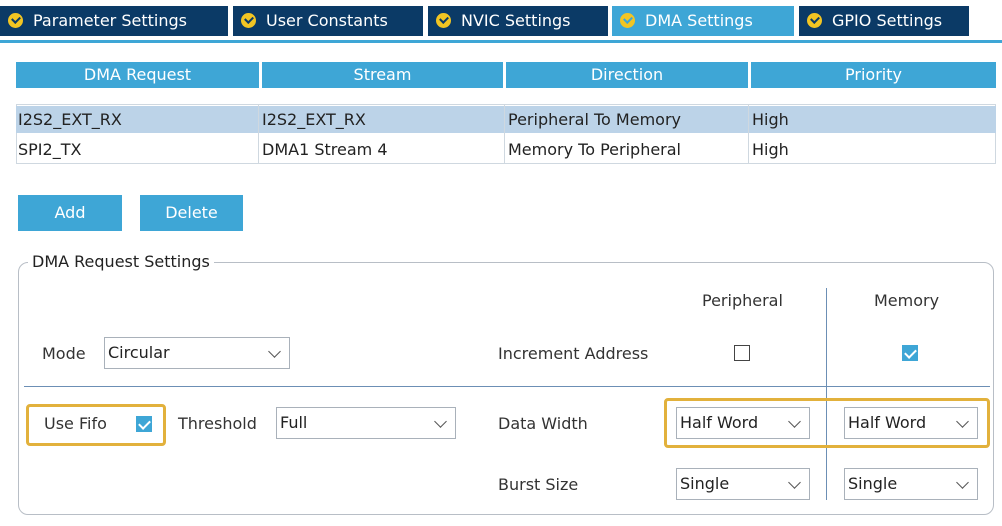  Describe the element at coordinates (70, 213) in the screenshot. I see `add-button: Add` at that location.